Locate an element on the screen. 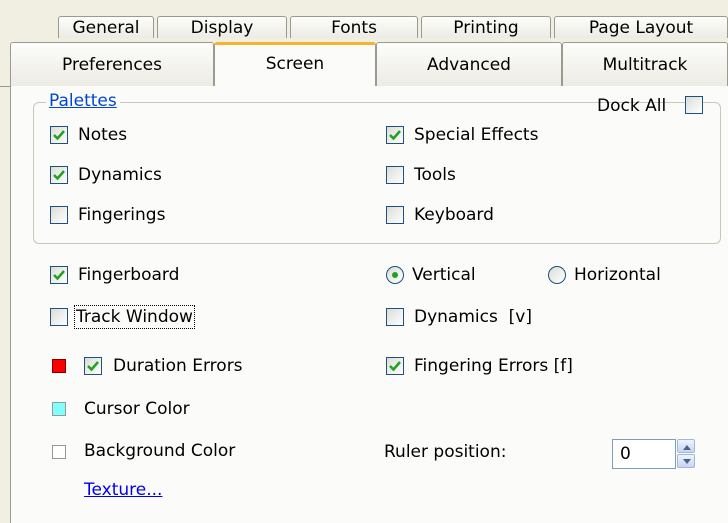  ruler-position-input: 0 is located at coordinates (644, 454).